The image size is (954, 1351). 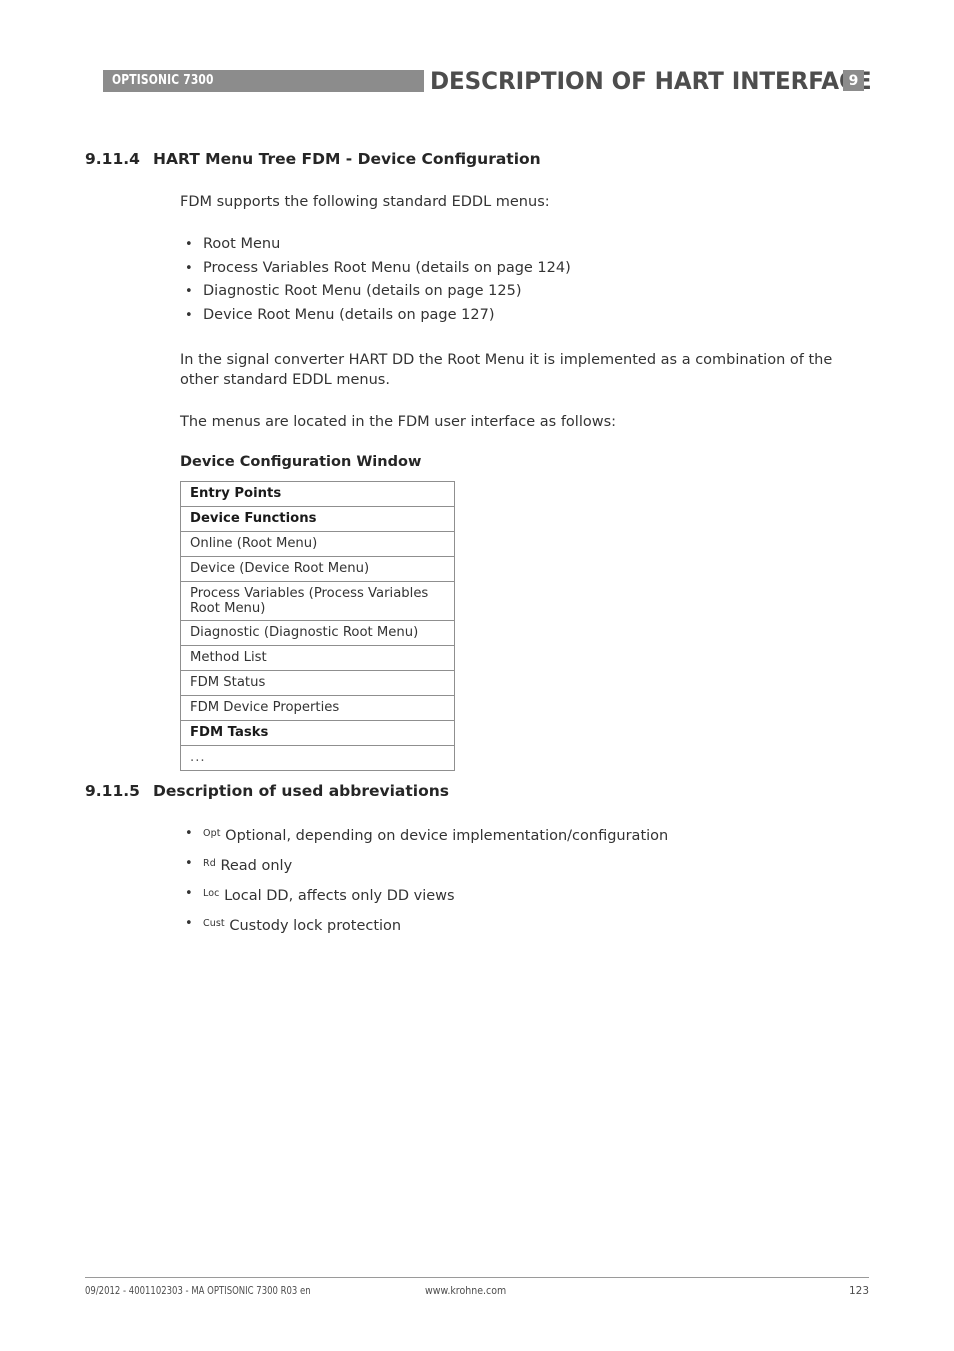 What do you see at coordinates (163, 80) in the screenshot?
I see `brand-label: OPTISONIC 7300` at bounding box center [163, 80].